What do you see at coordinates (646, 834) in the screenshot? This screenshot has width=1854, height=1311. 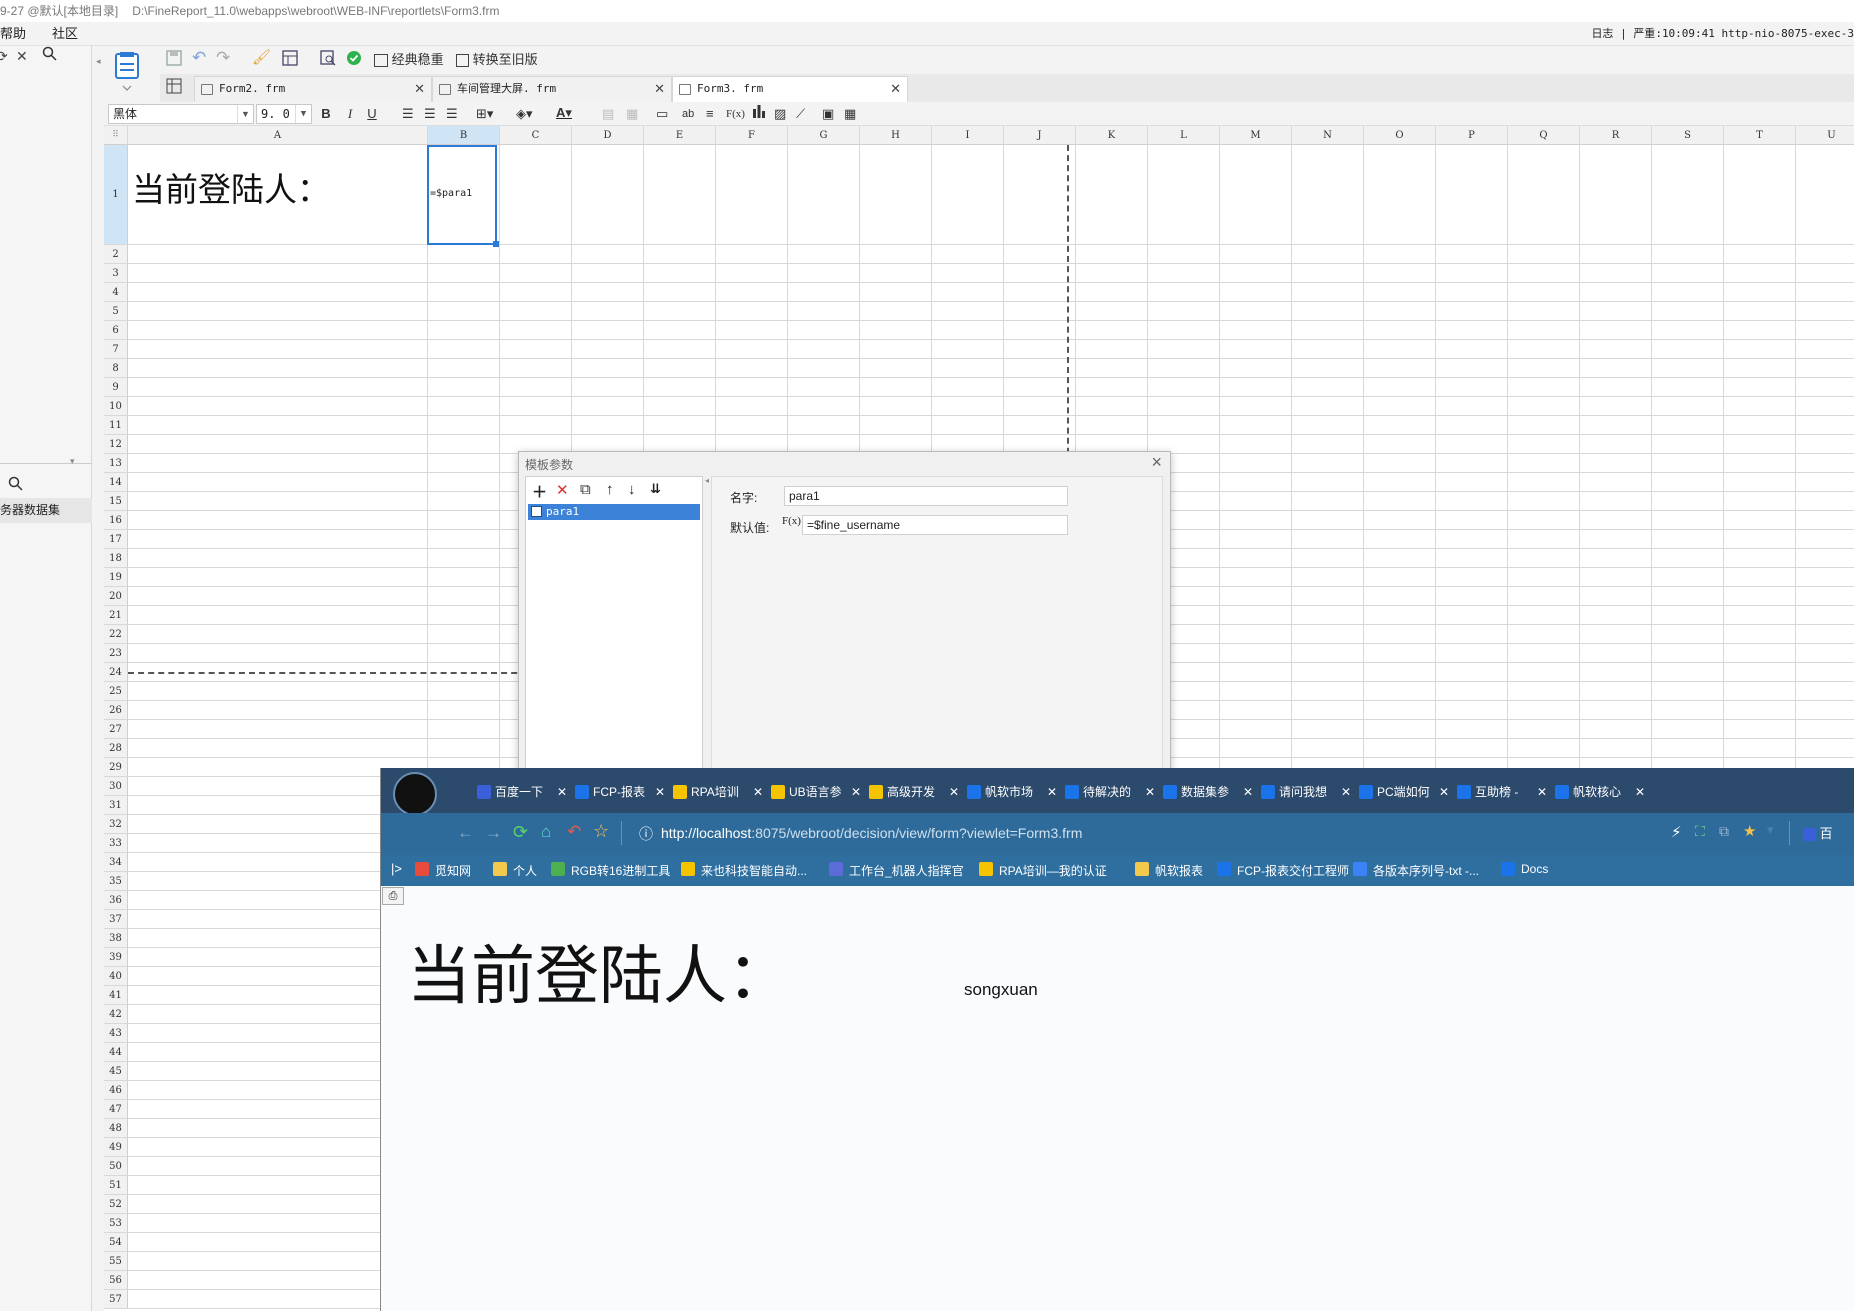 I see `info-icon: ⓘ` at bounding box center [646, 834].